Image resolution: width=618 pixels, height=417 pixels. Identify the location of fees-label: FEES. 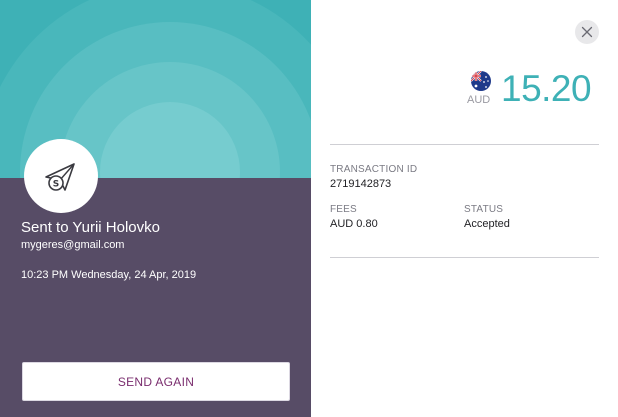
(343, 209).